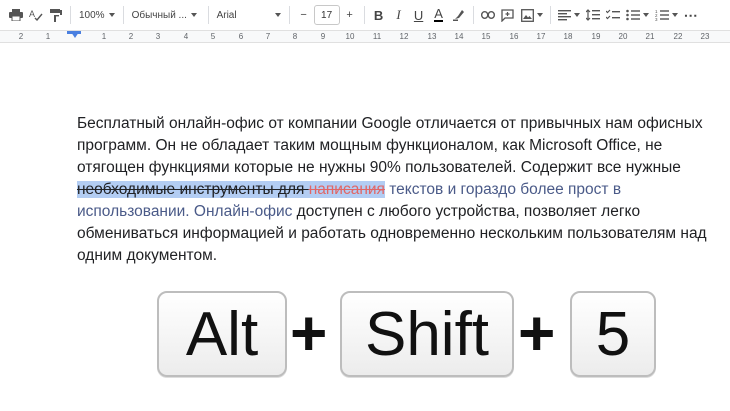  What do you see at coordinates (92, 15) in the screenshot?
I see `zoom-value: 100%` at bounding box center [92, 15].